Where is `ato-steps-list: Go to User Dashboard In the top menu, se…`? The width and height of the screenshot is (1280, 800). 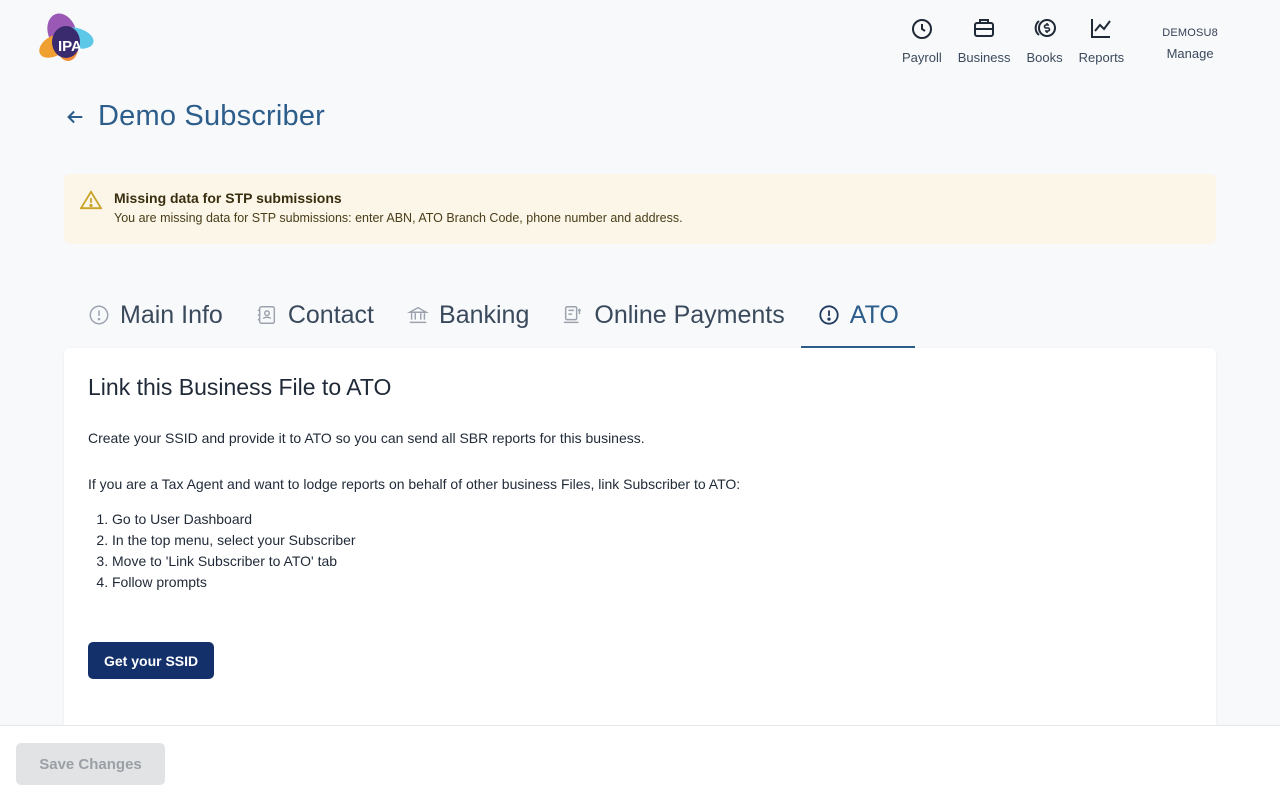
ato-steps-list: Go to User Dashboard In the top menu, se… is located at coordinates (652, 551).